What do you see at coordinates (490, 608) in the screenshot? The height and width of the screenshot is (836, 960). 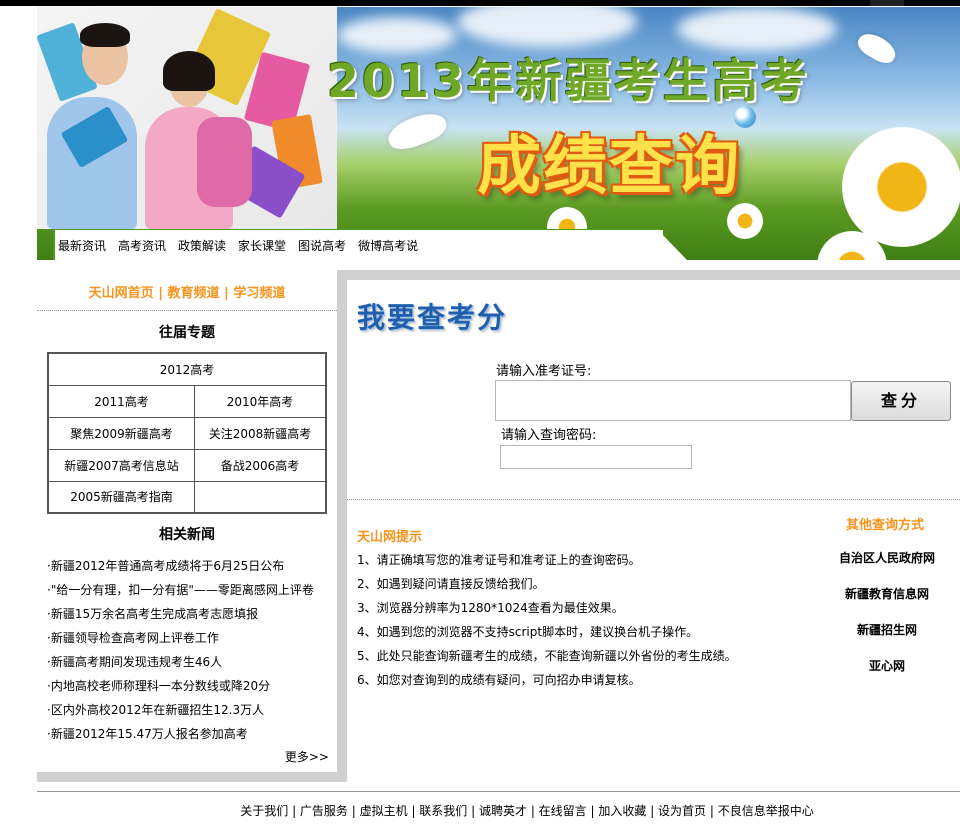 I see `tip-item: 3、浏览器分辨率为1280*1024查看为最佳效果。` at bounding box center [490, 608].